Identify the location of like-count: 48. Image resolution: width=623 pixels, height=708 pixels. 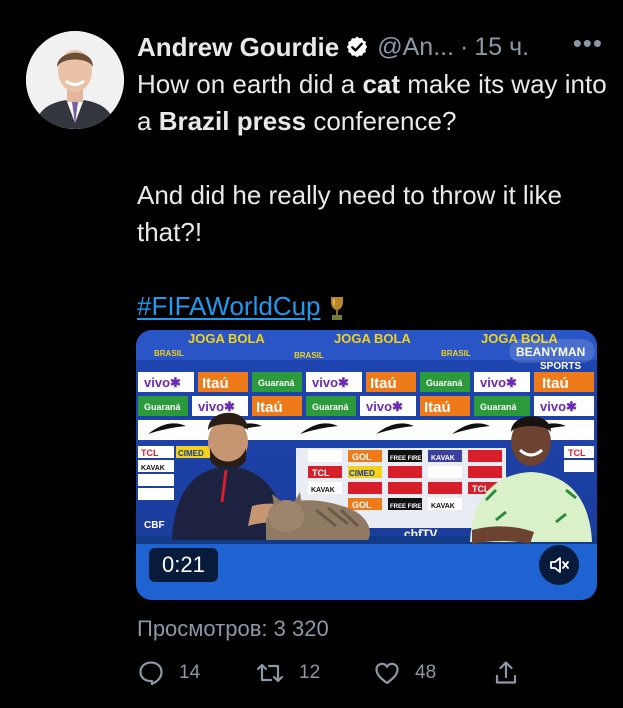
(426, 672).